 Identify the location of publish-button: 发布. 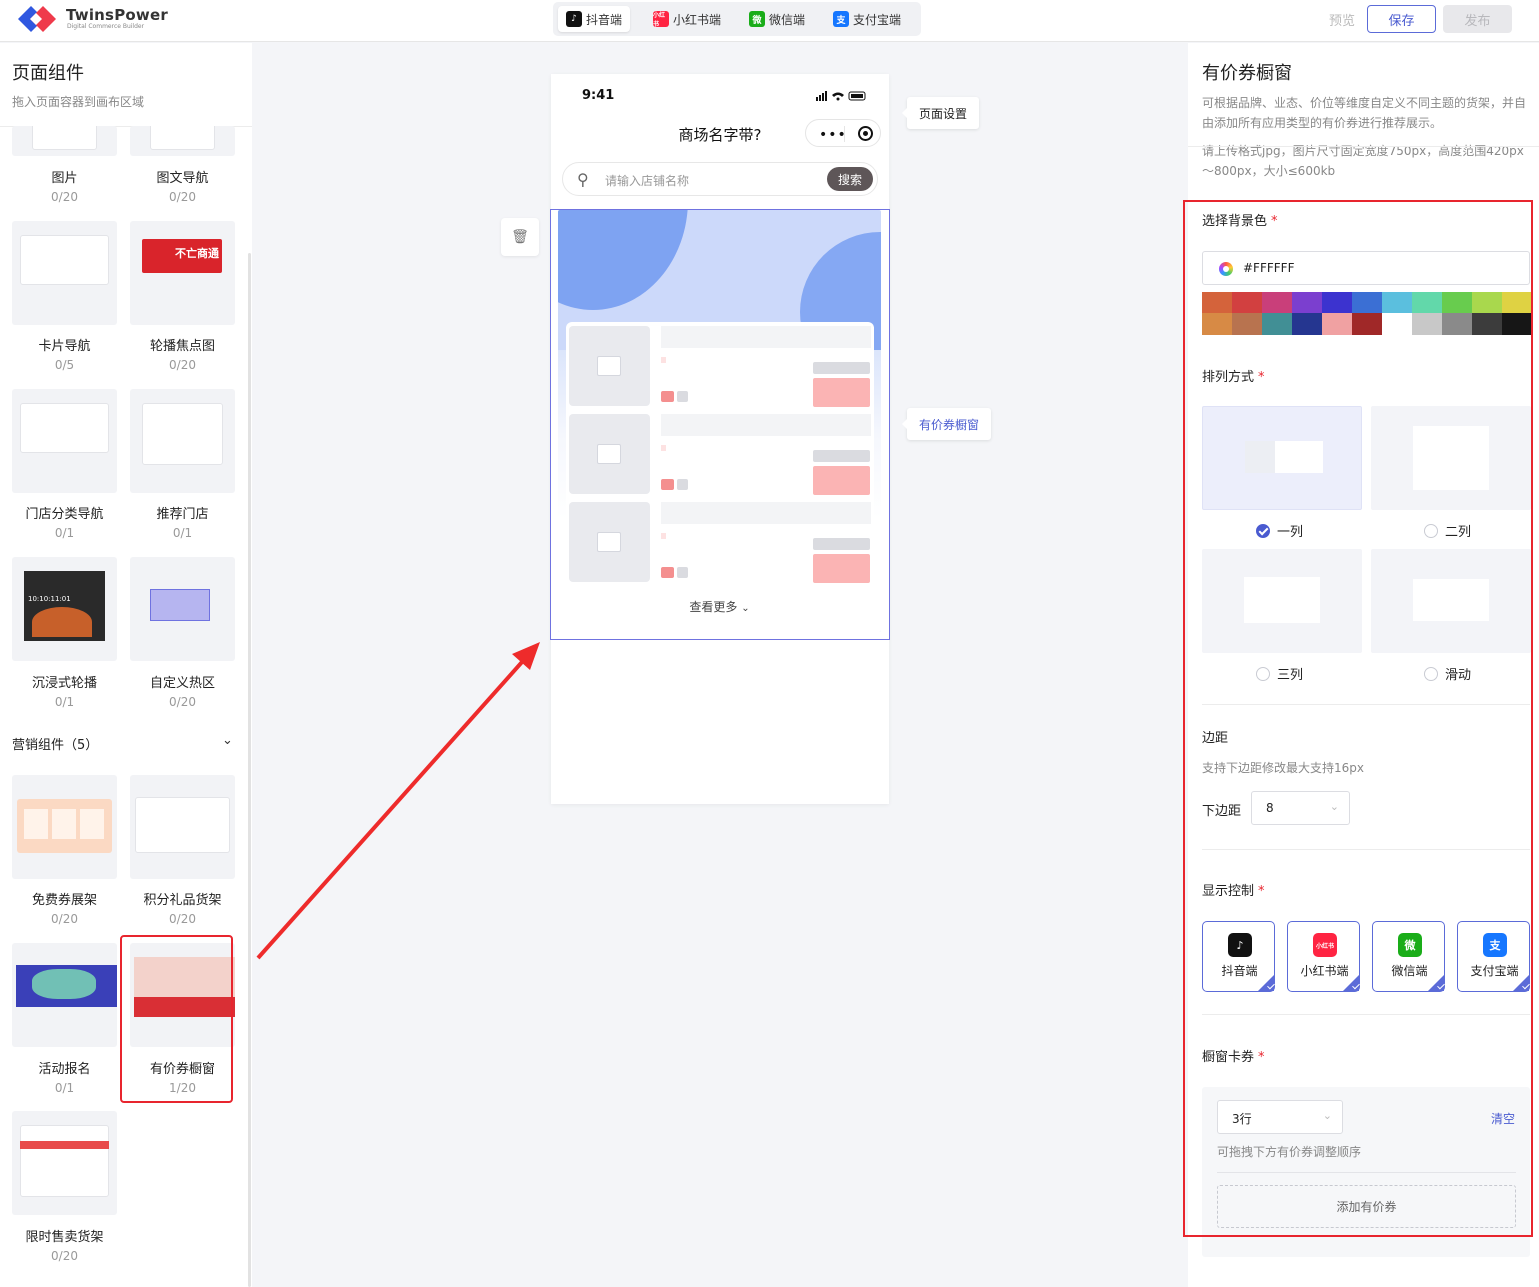
(1477, 19).